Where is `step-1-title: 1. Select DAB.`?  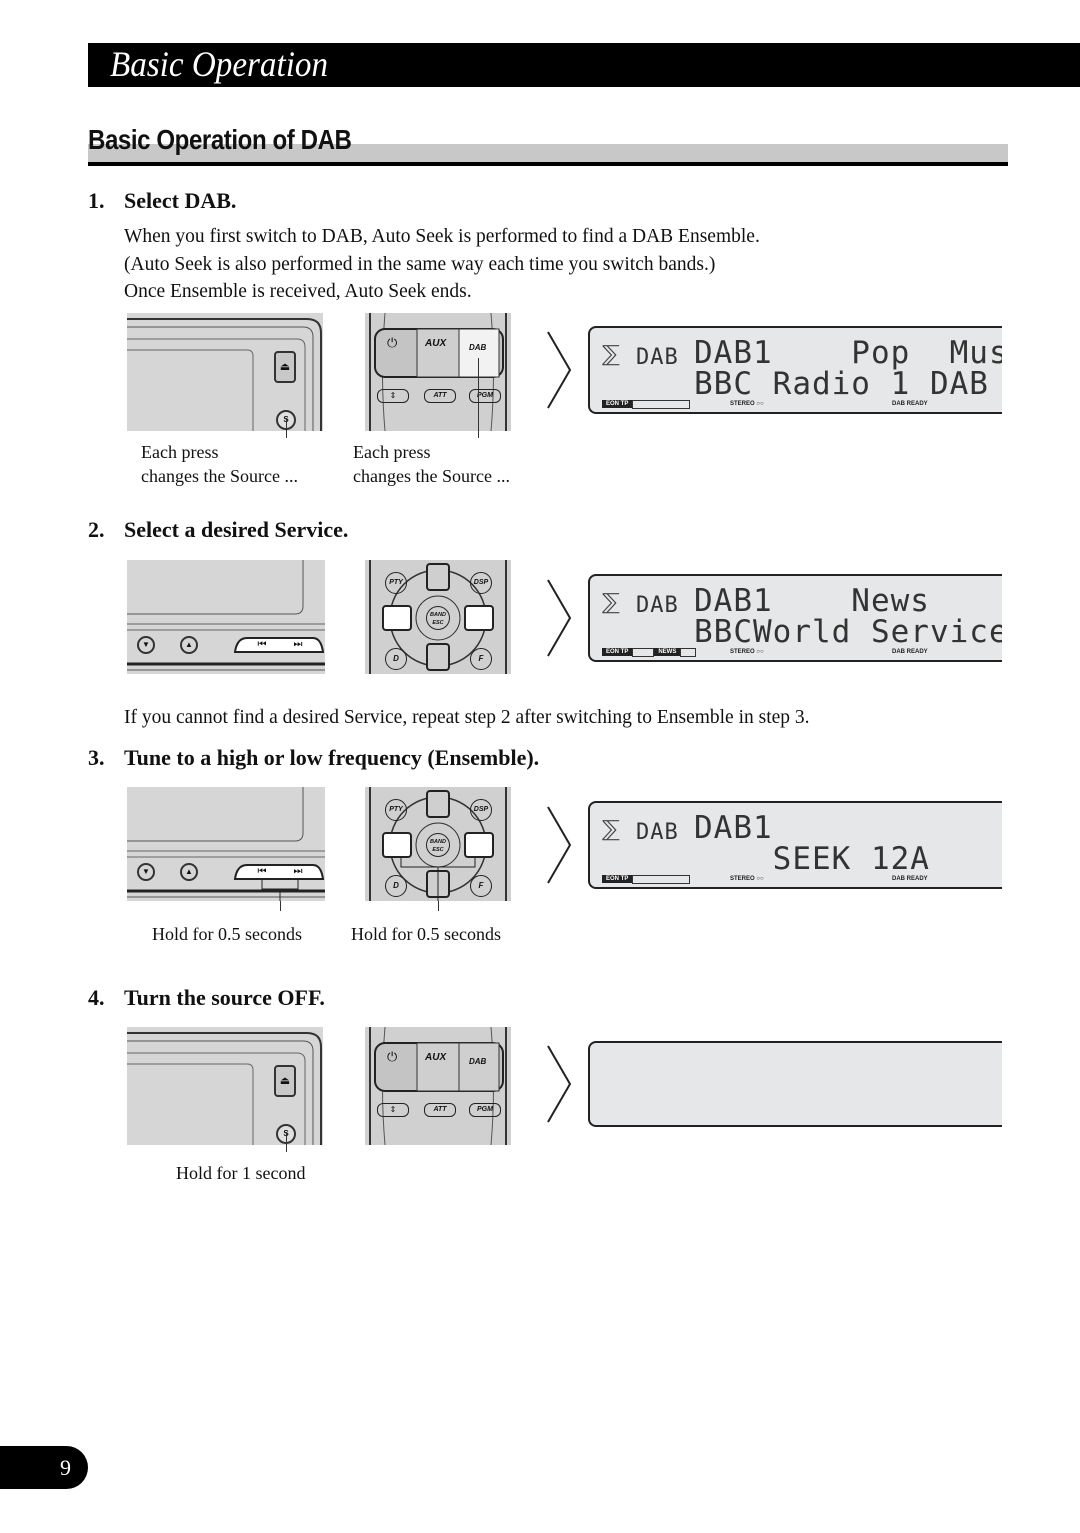
step-1-title: 1. Select DAB. is located at coordinates (162, 201).